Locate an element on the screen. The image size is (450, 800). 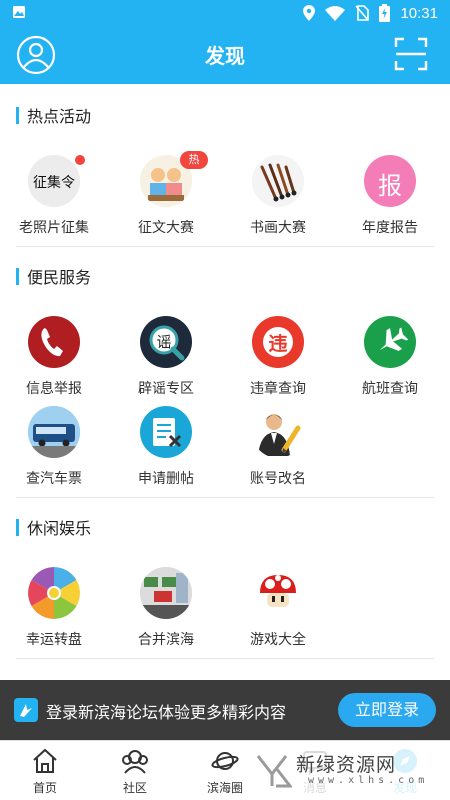
mushroom-game-icon is located at coordinates (278, 593).